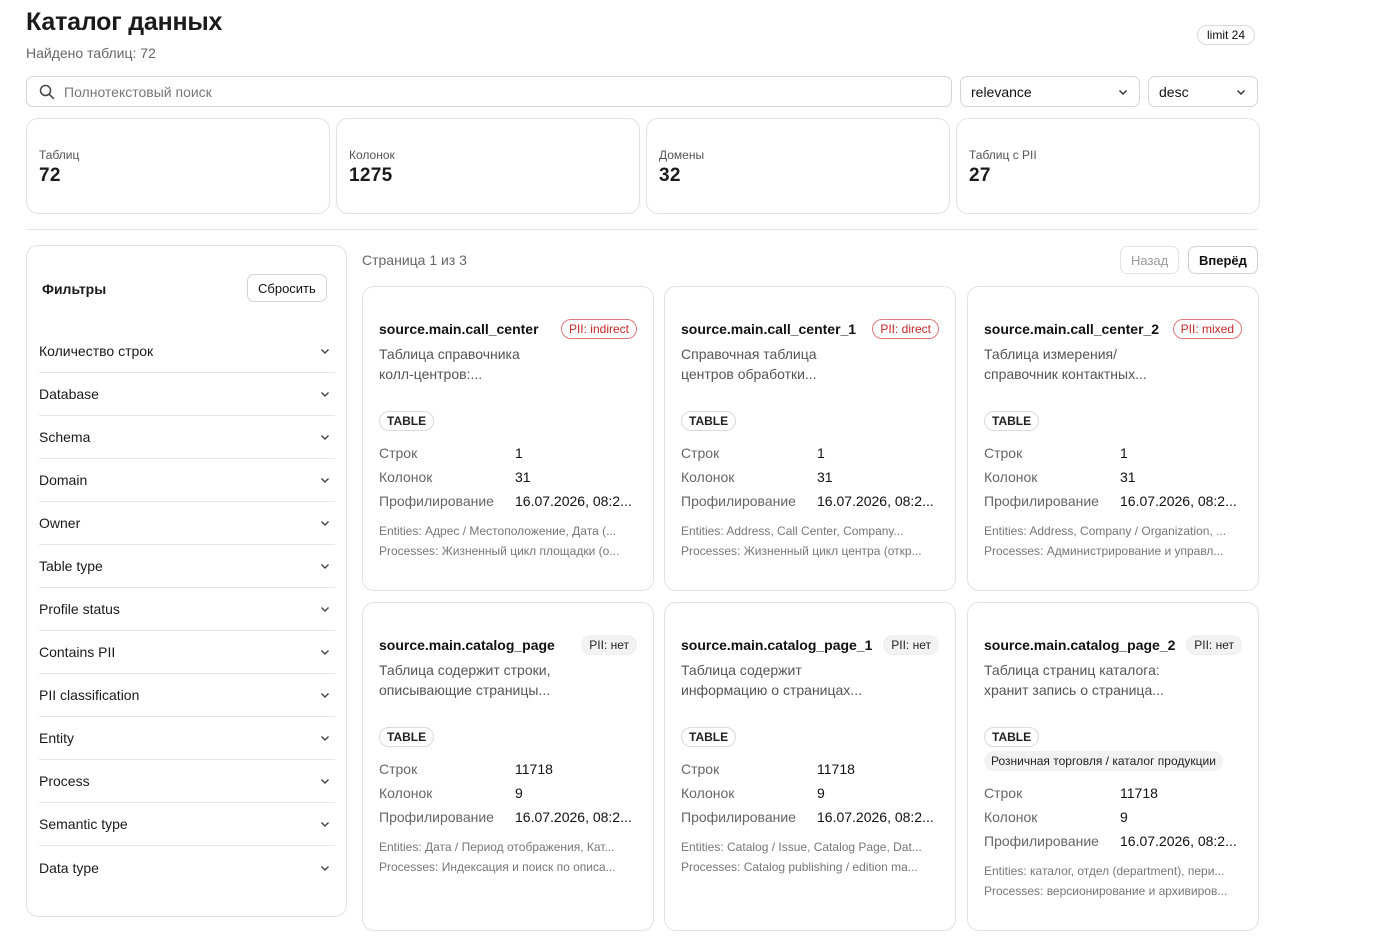 Image resolution: width=1399 pixels, height=938 pixels. Describe the element at coordinates (187, 394) in the screenshot. I see `filter-item: Database` at that location.